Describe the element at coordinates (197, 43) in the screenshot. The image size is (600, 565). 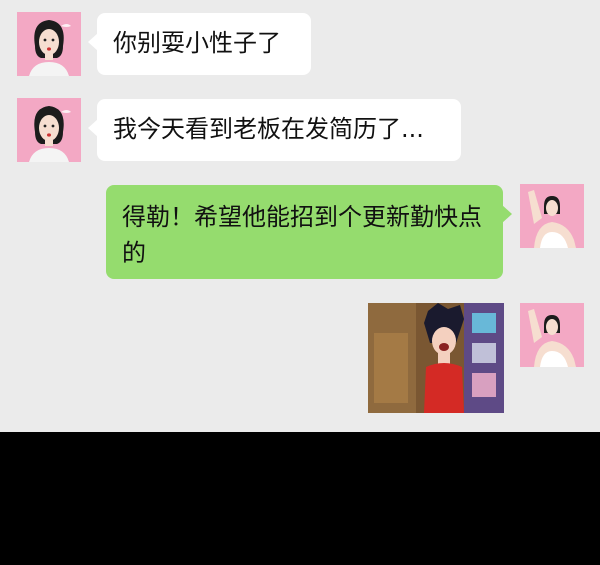
I see `message-text: 你别耍小性子了` at that location.